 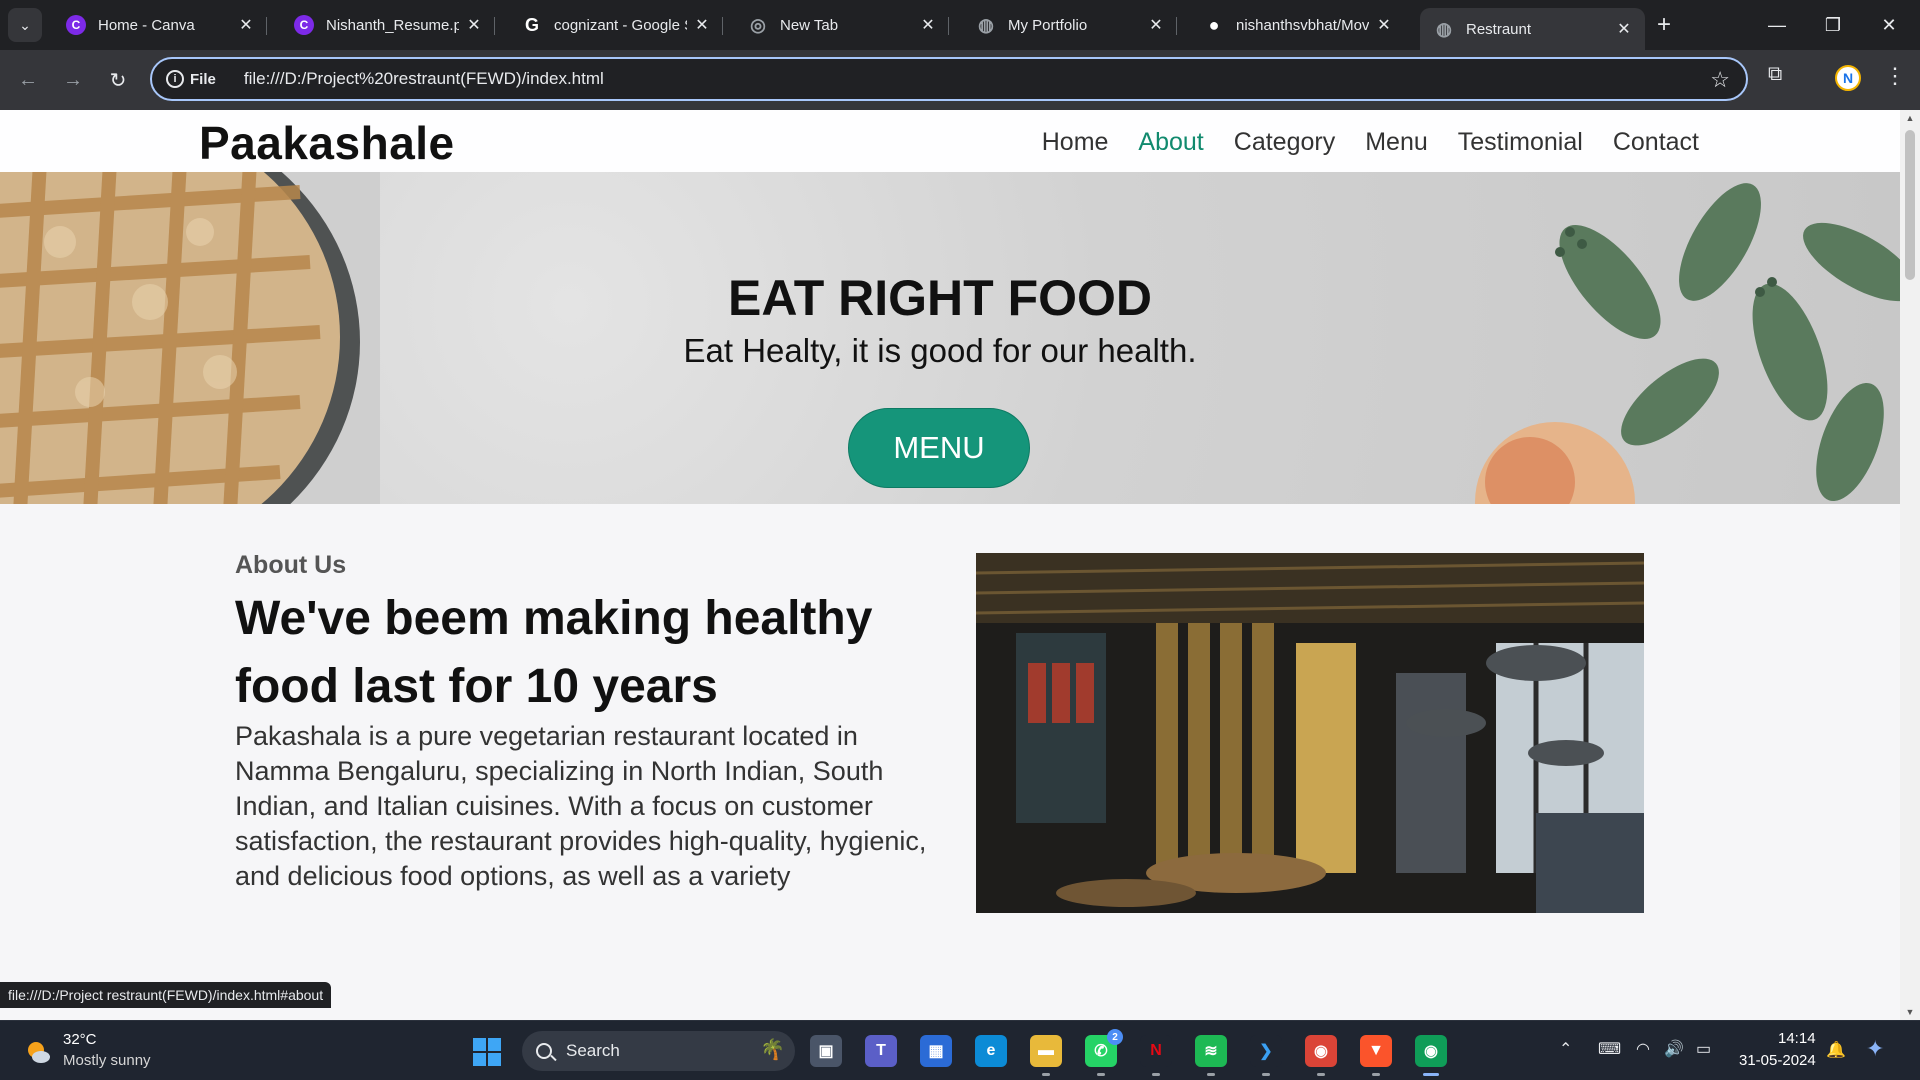 What do you see at coordinates (531, 24) in the screenshot?
I see `google-icon: G` at bounding box center [531, 24].